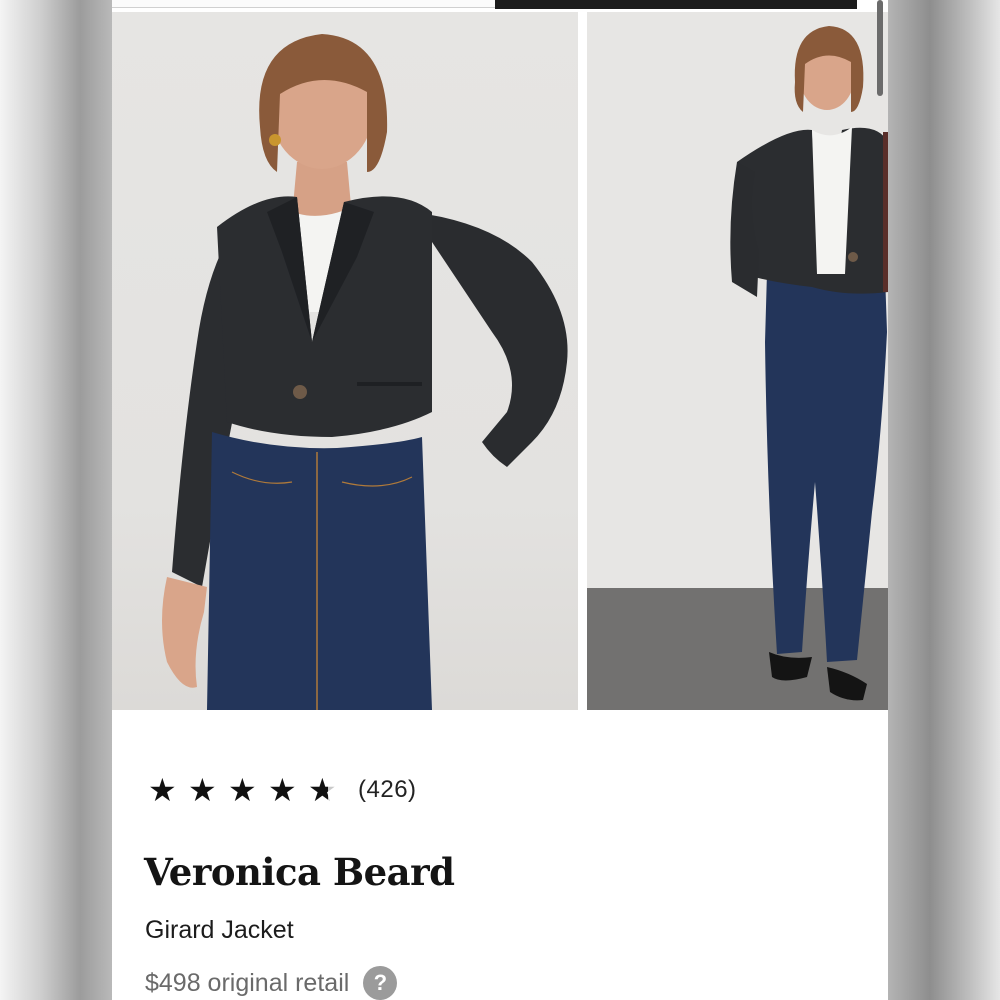 The width and height of the screenshot is (1000, 1000). Describe the element at coordinates (880, 48) in the screenshot. I see `scrollbar` at that location.